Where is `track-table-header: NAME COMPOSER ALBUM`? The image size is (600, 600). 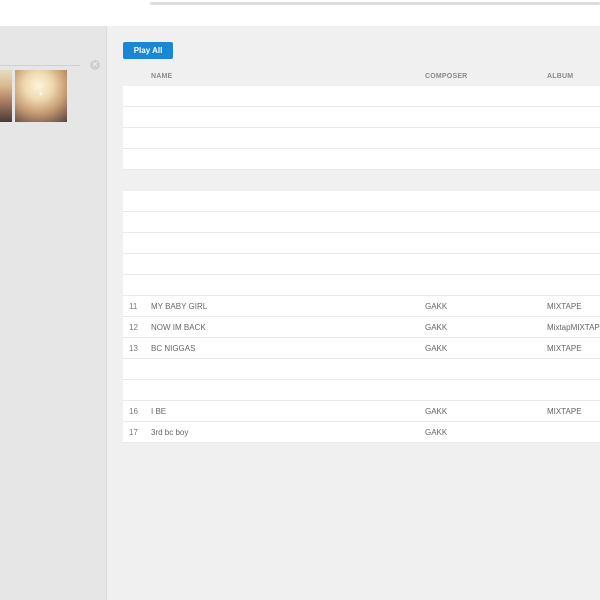
track-table-header: NAME COMPOSER ALBUM is located at coordinates (361, 78).